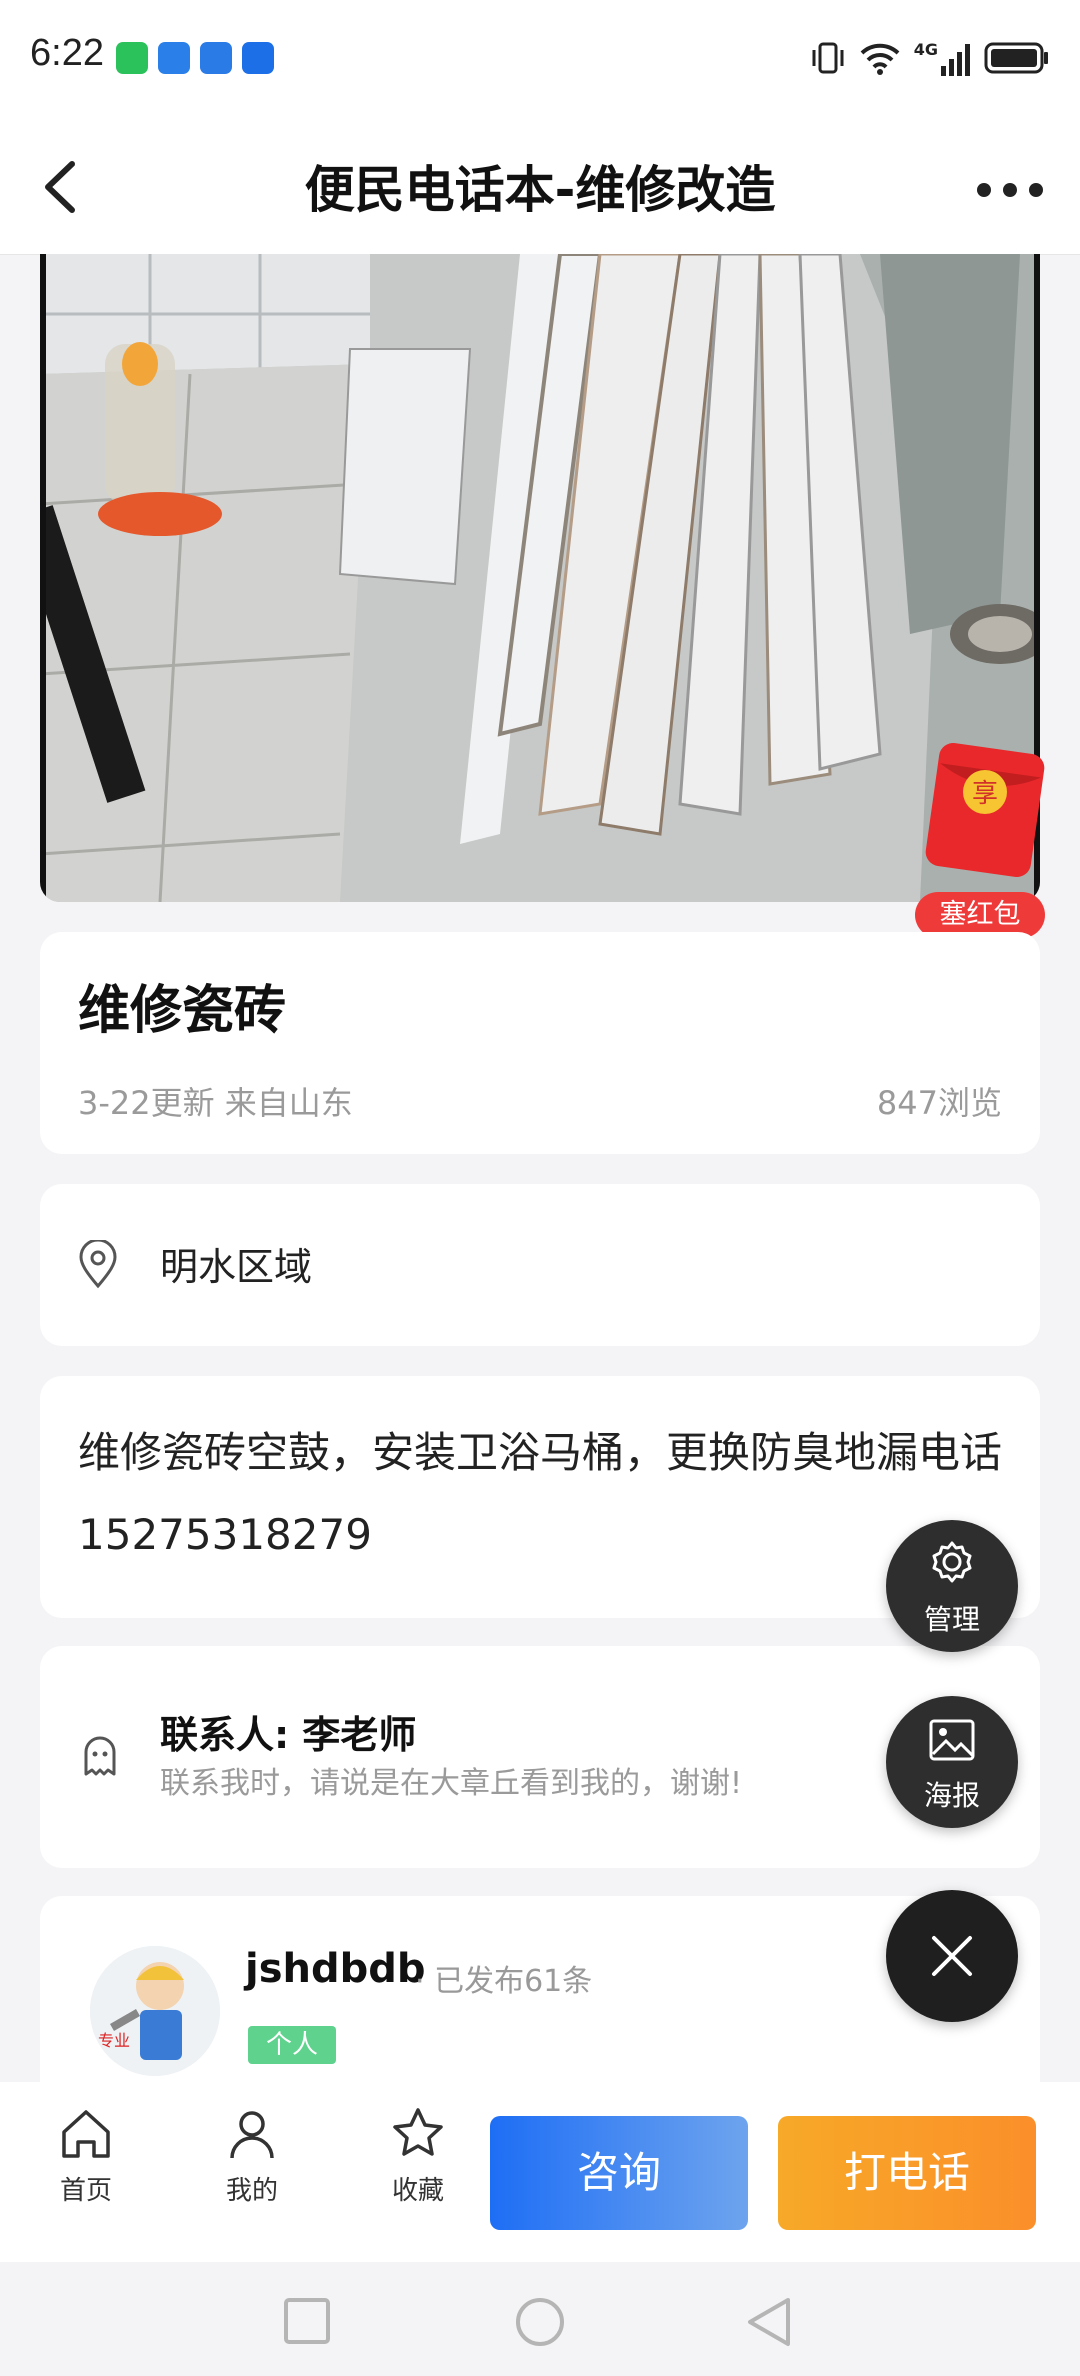 The height and width of the screenshot is (2376, 1080). What do you see at coordinates (182, 1011) in the screenshot?
I see `post-title: 维修瓷砖` at bounding box center [182, 1011].